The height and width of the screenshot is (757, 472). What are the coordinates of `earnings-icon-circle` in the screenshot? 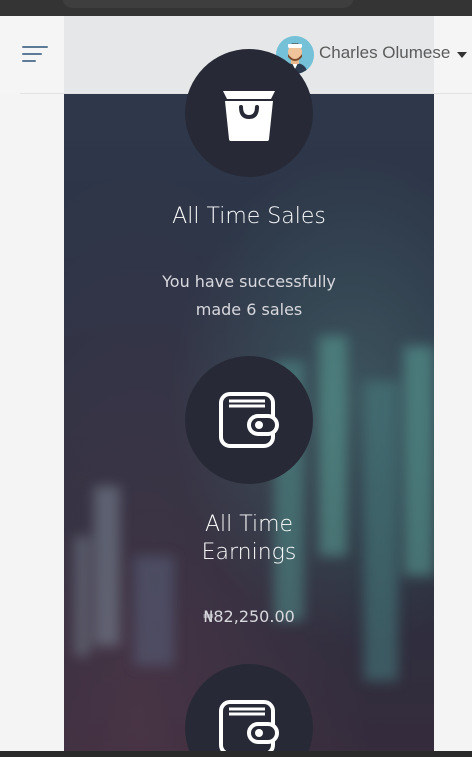 It's located at (249, 420).